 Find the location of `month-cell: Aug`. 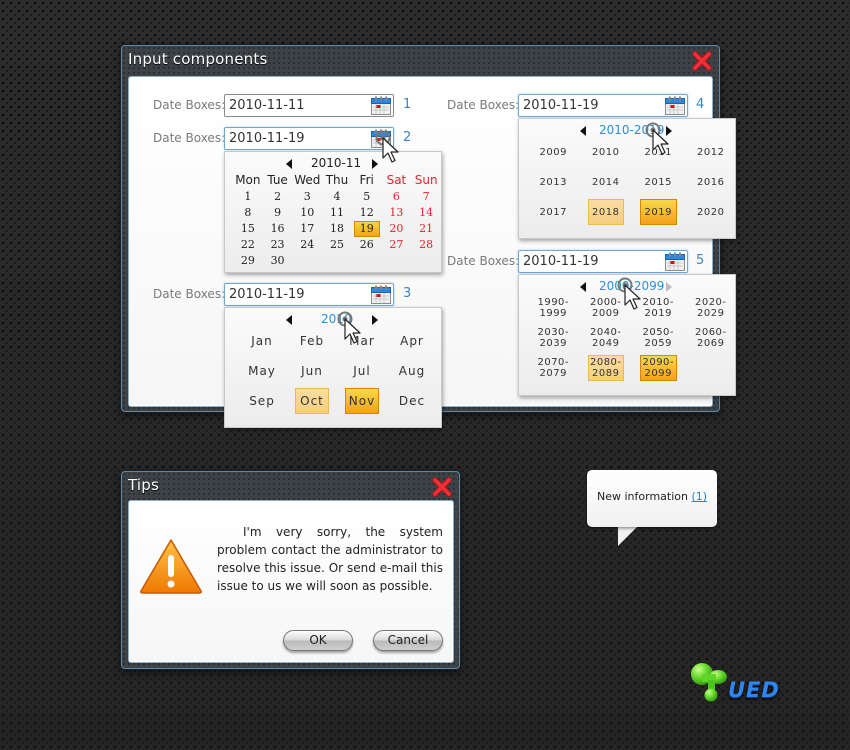

month-cell: Aug is located at coordinates (412, 371).